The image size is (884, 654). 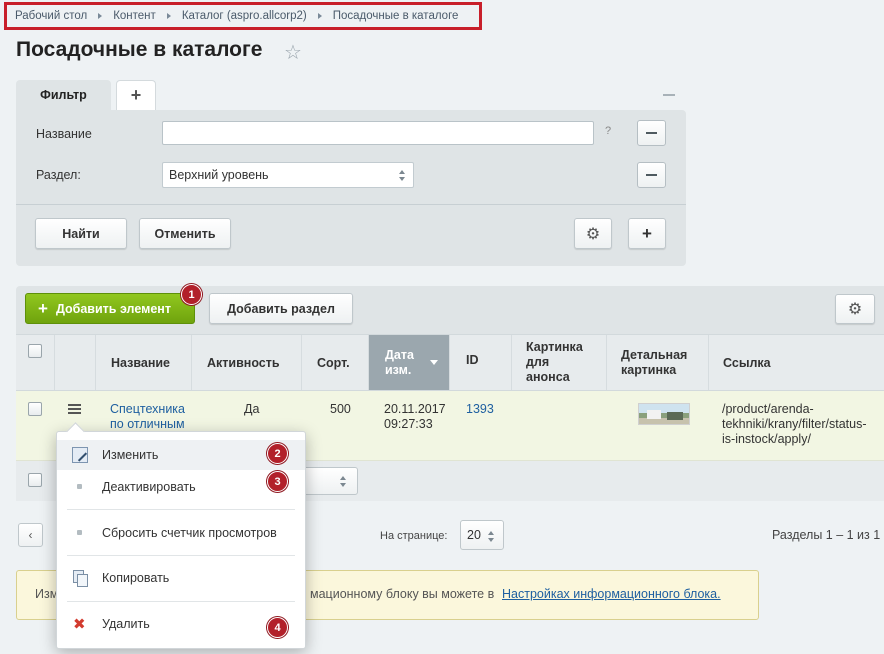 I want to click on filter-divider, so click(x=351, y=204).